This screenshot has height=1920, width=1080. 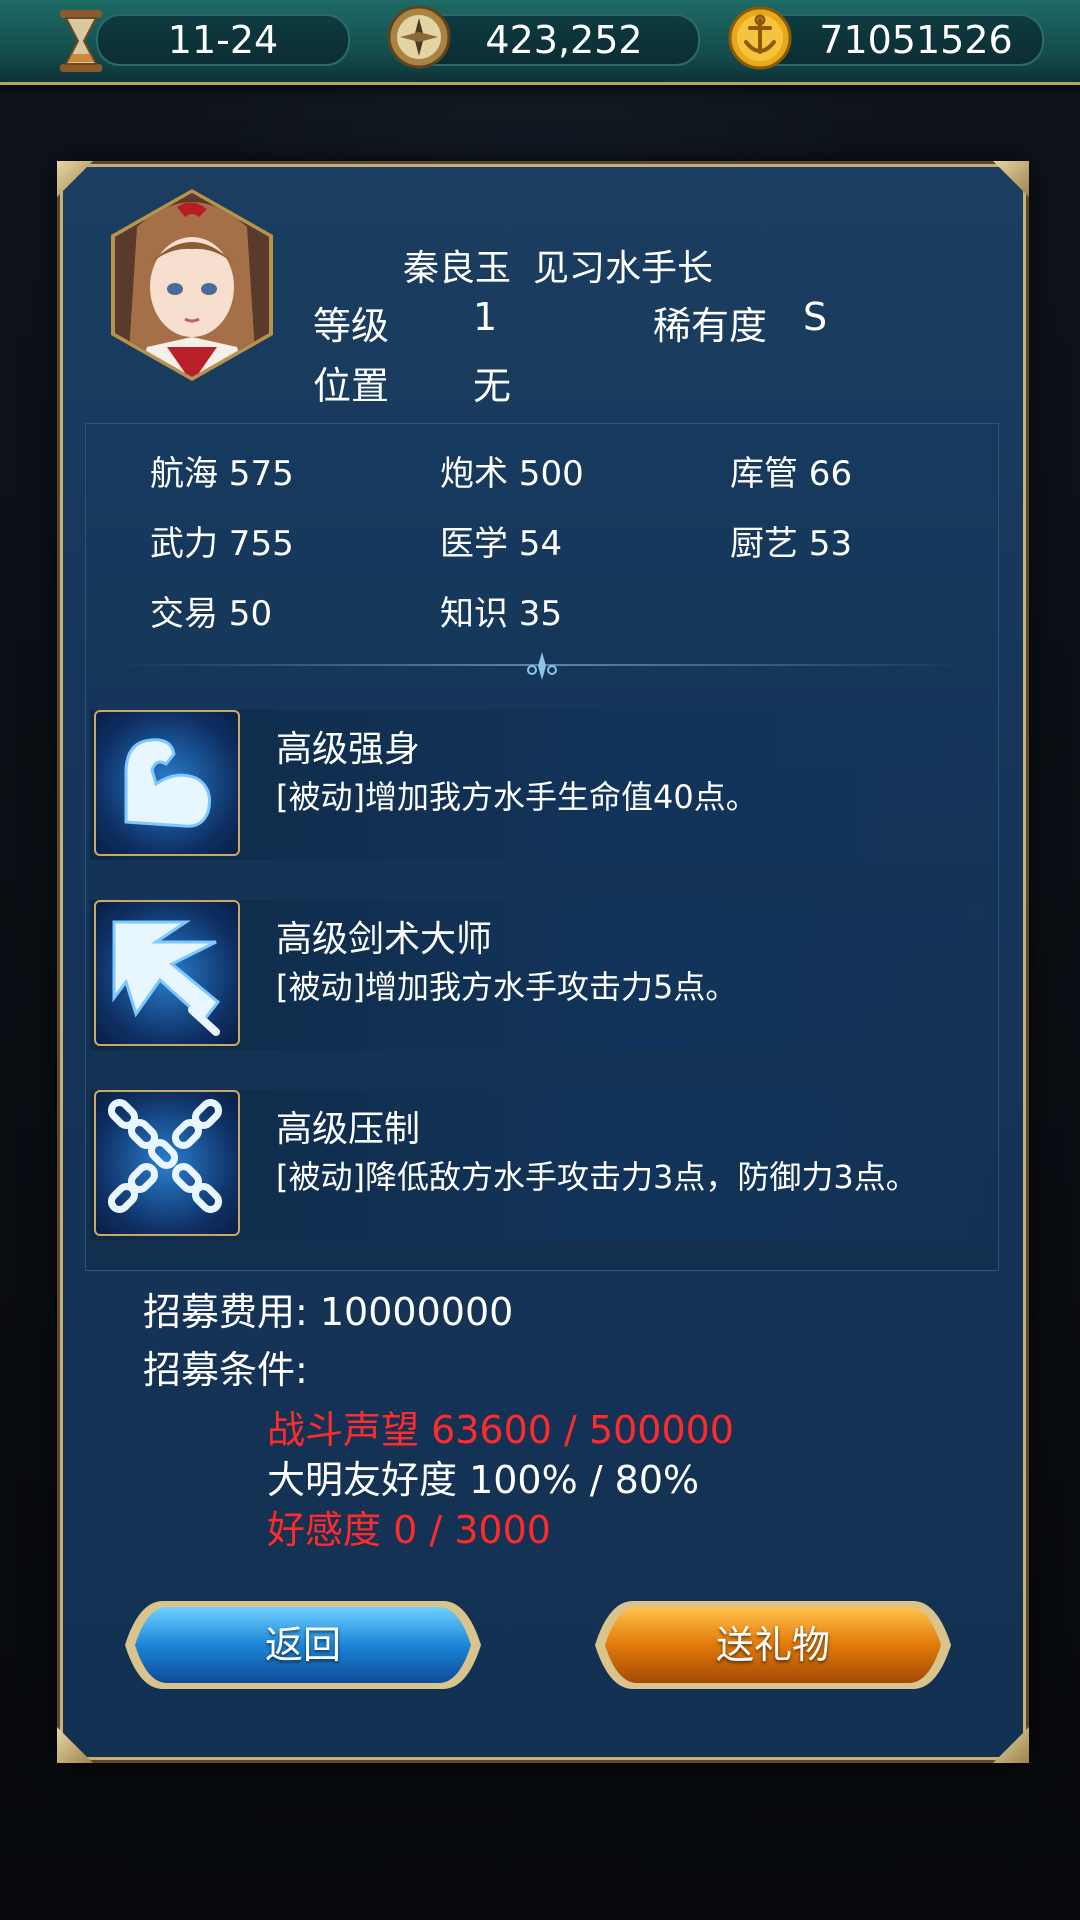 I want to click on recruit-cost: 招募费用: 10000000, so click(x=328, y=1312).